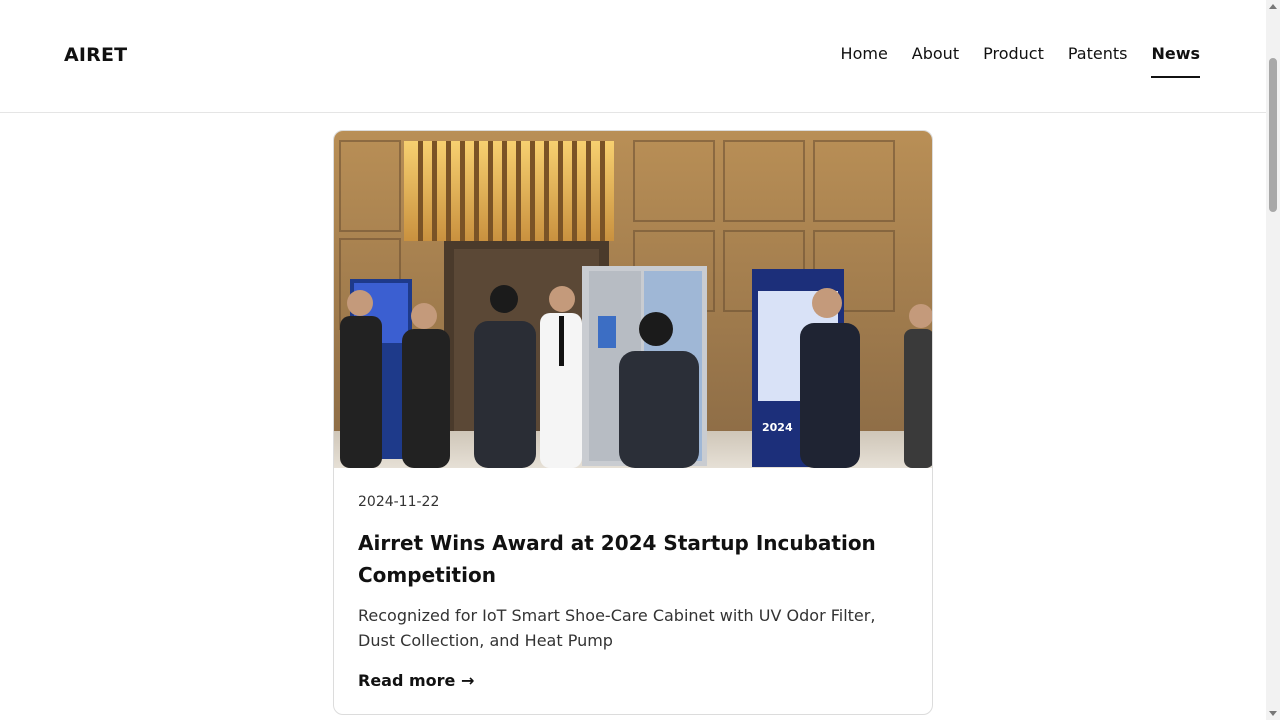 The width and height of the screenshot is (1280, 720). I want to click on nav-patents: Patents, so click(1098, 61).